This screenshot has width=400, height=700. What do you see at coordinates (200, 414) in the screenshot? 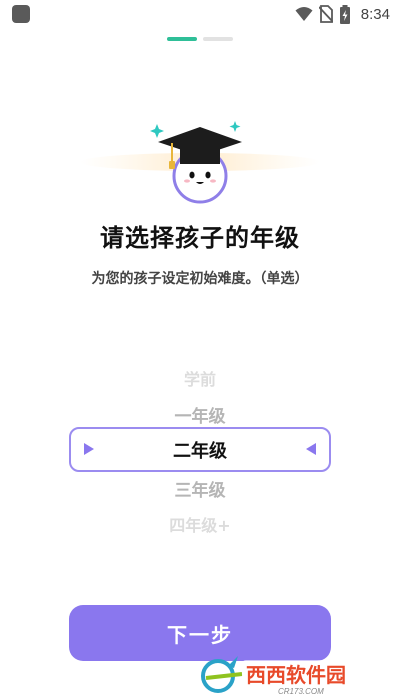
I see `grade-option: 一年级` at bounding box center [200, 414].